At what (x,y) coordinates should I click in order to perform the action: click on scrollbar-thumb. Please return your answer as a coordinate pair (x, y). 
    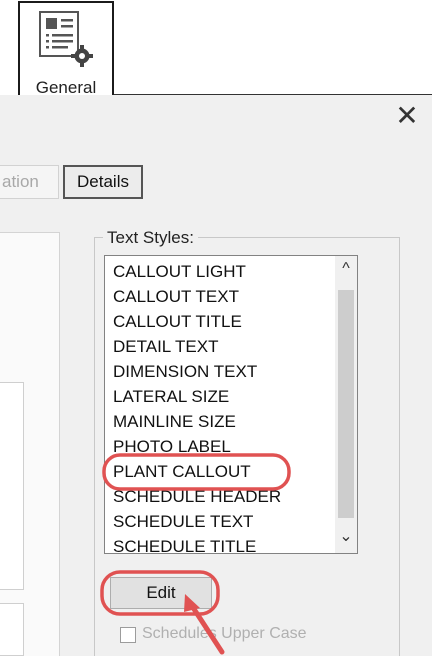
    Looking at the image, I should click on (346, 404).